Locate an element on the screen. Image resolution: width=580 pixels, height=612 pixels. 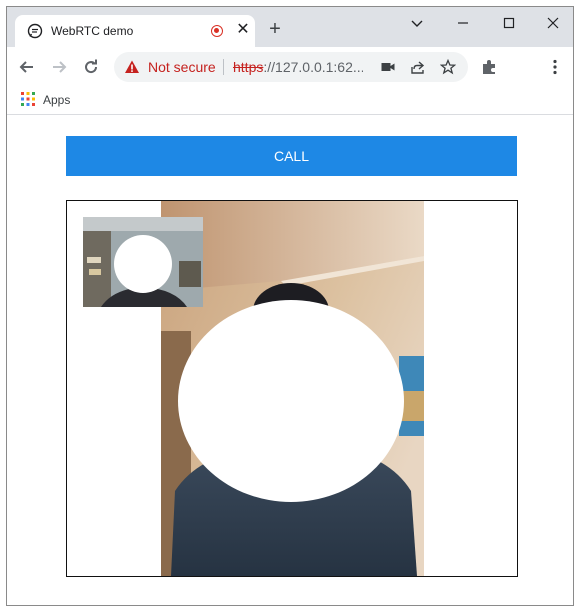
tab-strip: WebRTC demo ✕ + is located at coordinates (290, 27).